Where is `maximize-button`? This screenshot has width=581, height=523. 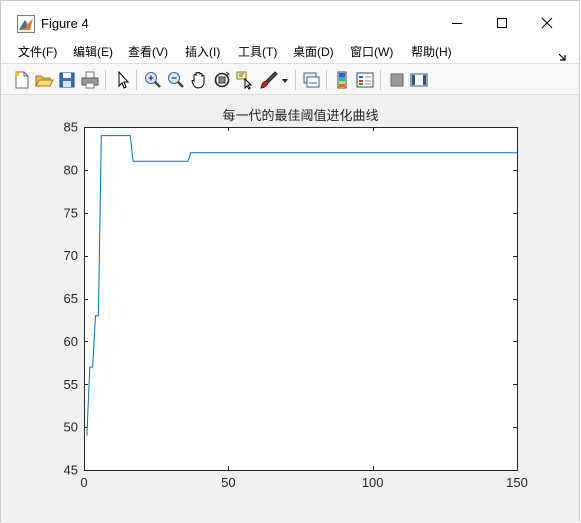
maximize-button is located at coordinates (502, 24).